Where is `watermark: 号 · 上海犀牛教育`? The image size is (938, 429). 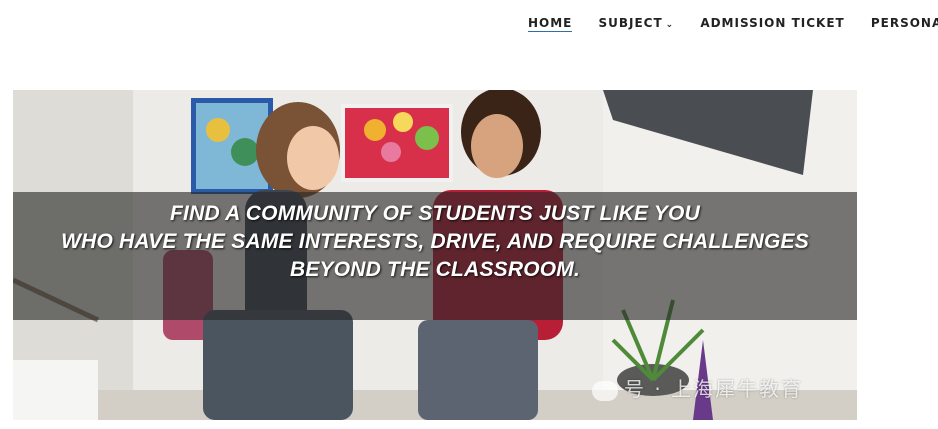 watermark: 号 · 上海犀牛教育 is located at coordinates (697, 387).